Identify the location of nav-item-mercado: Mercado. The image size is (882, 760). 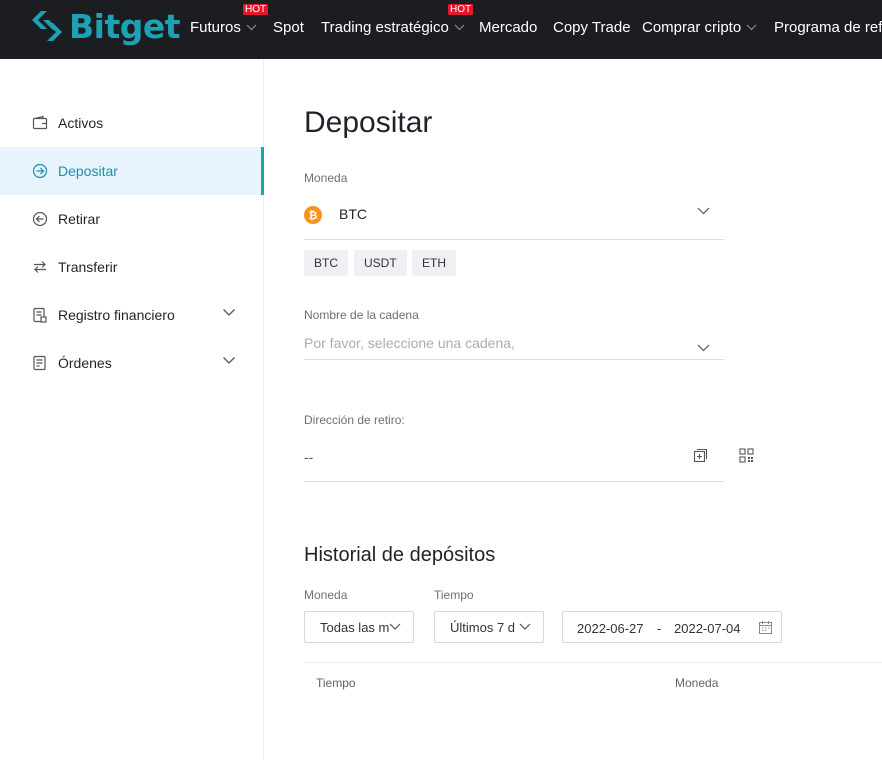
(508, 27).